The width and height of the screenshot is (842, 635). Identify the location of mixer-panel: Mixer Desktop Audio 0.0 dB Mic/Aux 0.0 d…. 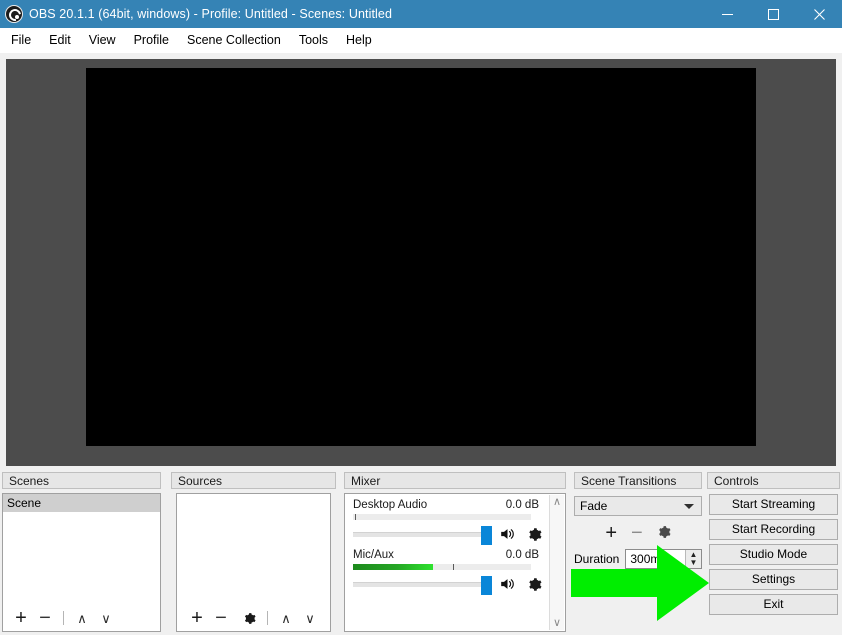
(455, 552).